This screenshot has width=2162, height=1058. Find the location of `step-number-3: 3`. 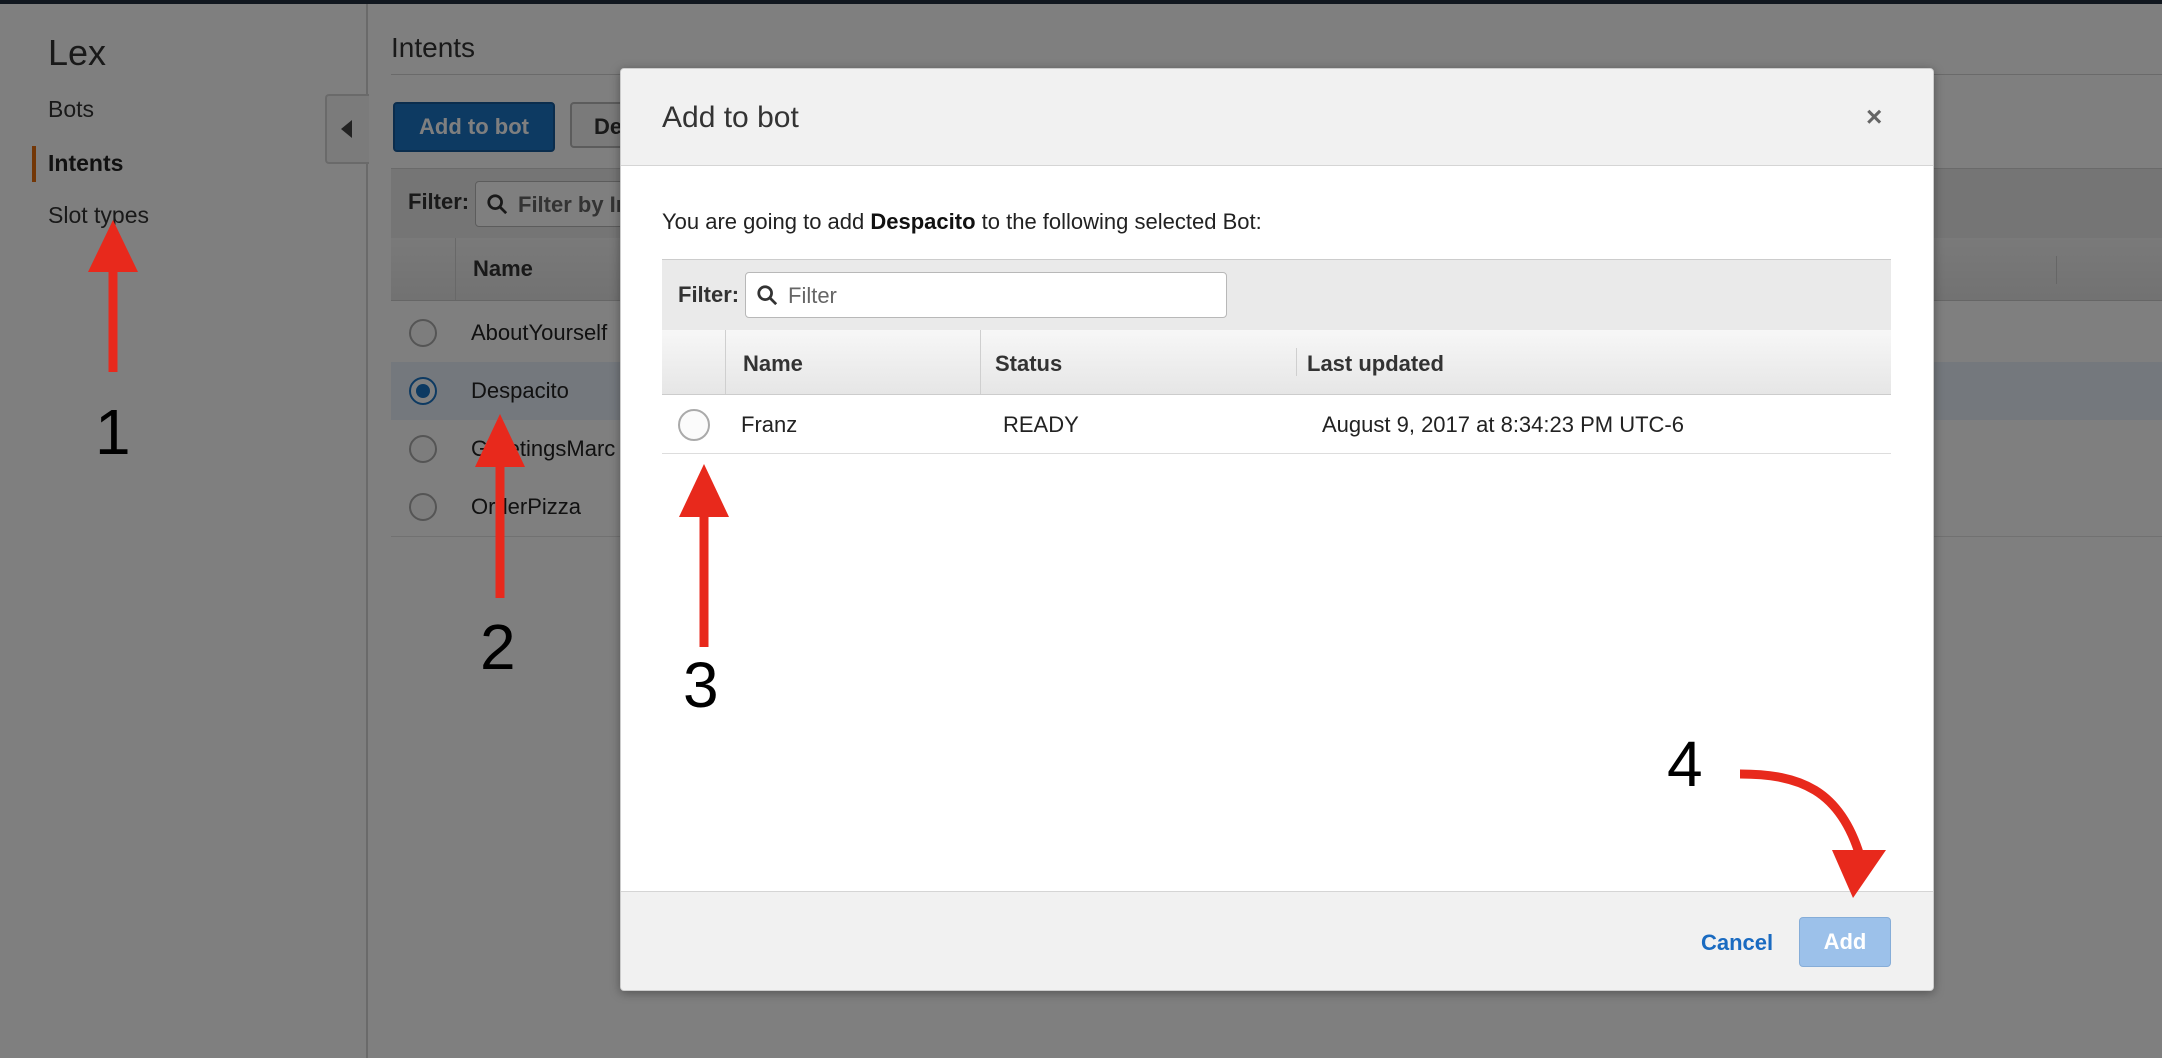

step-number-3: 3 is located at coordinates (701, 685).